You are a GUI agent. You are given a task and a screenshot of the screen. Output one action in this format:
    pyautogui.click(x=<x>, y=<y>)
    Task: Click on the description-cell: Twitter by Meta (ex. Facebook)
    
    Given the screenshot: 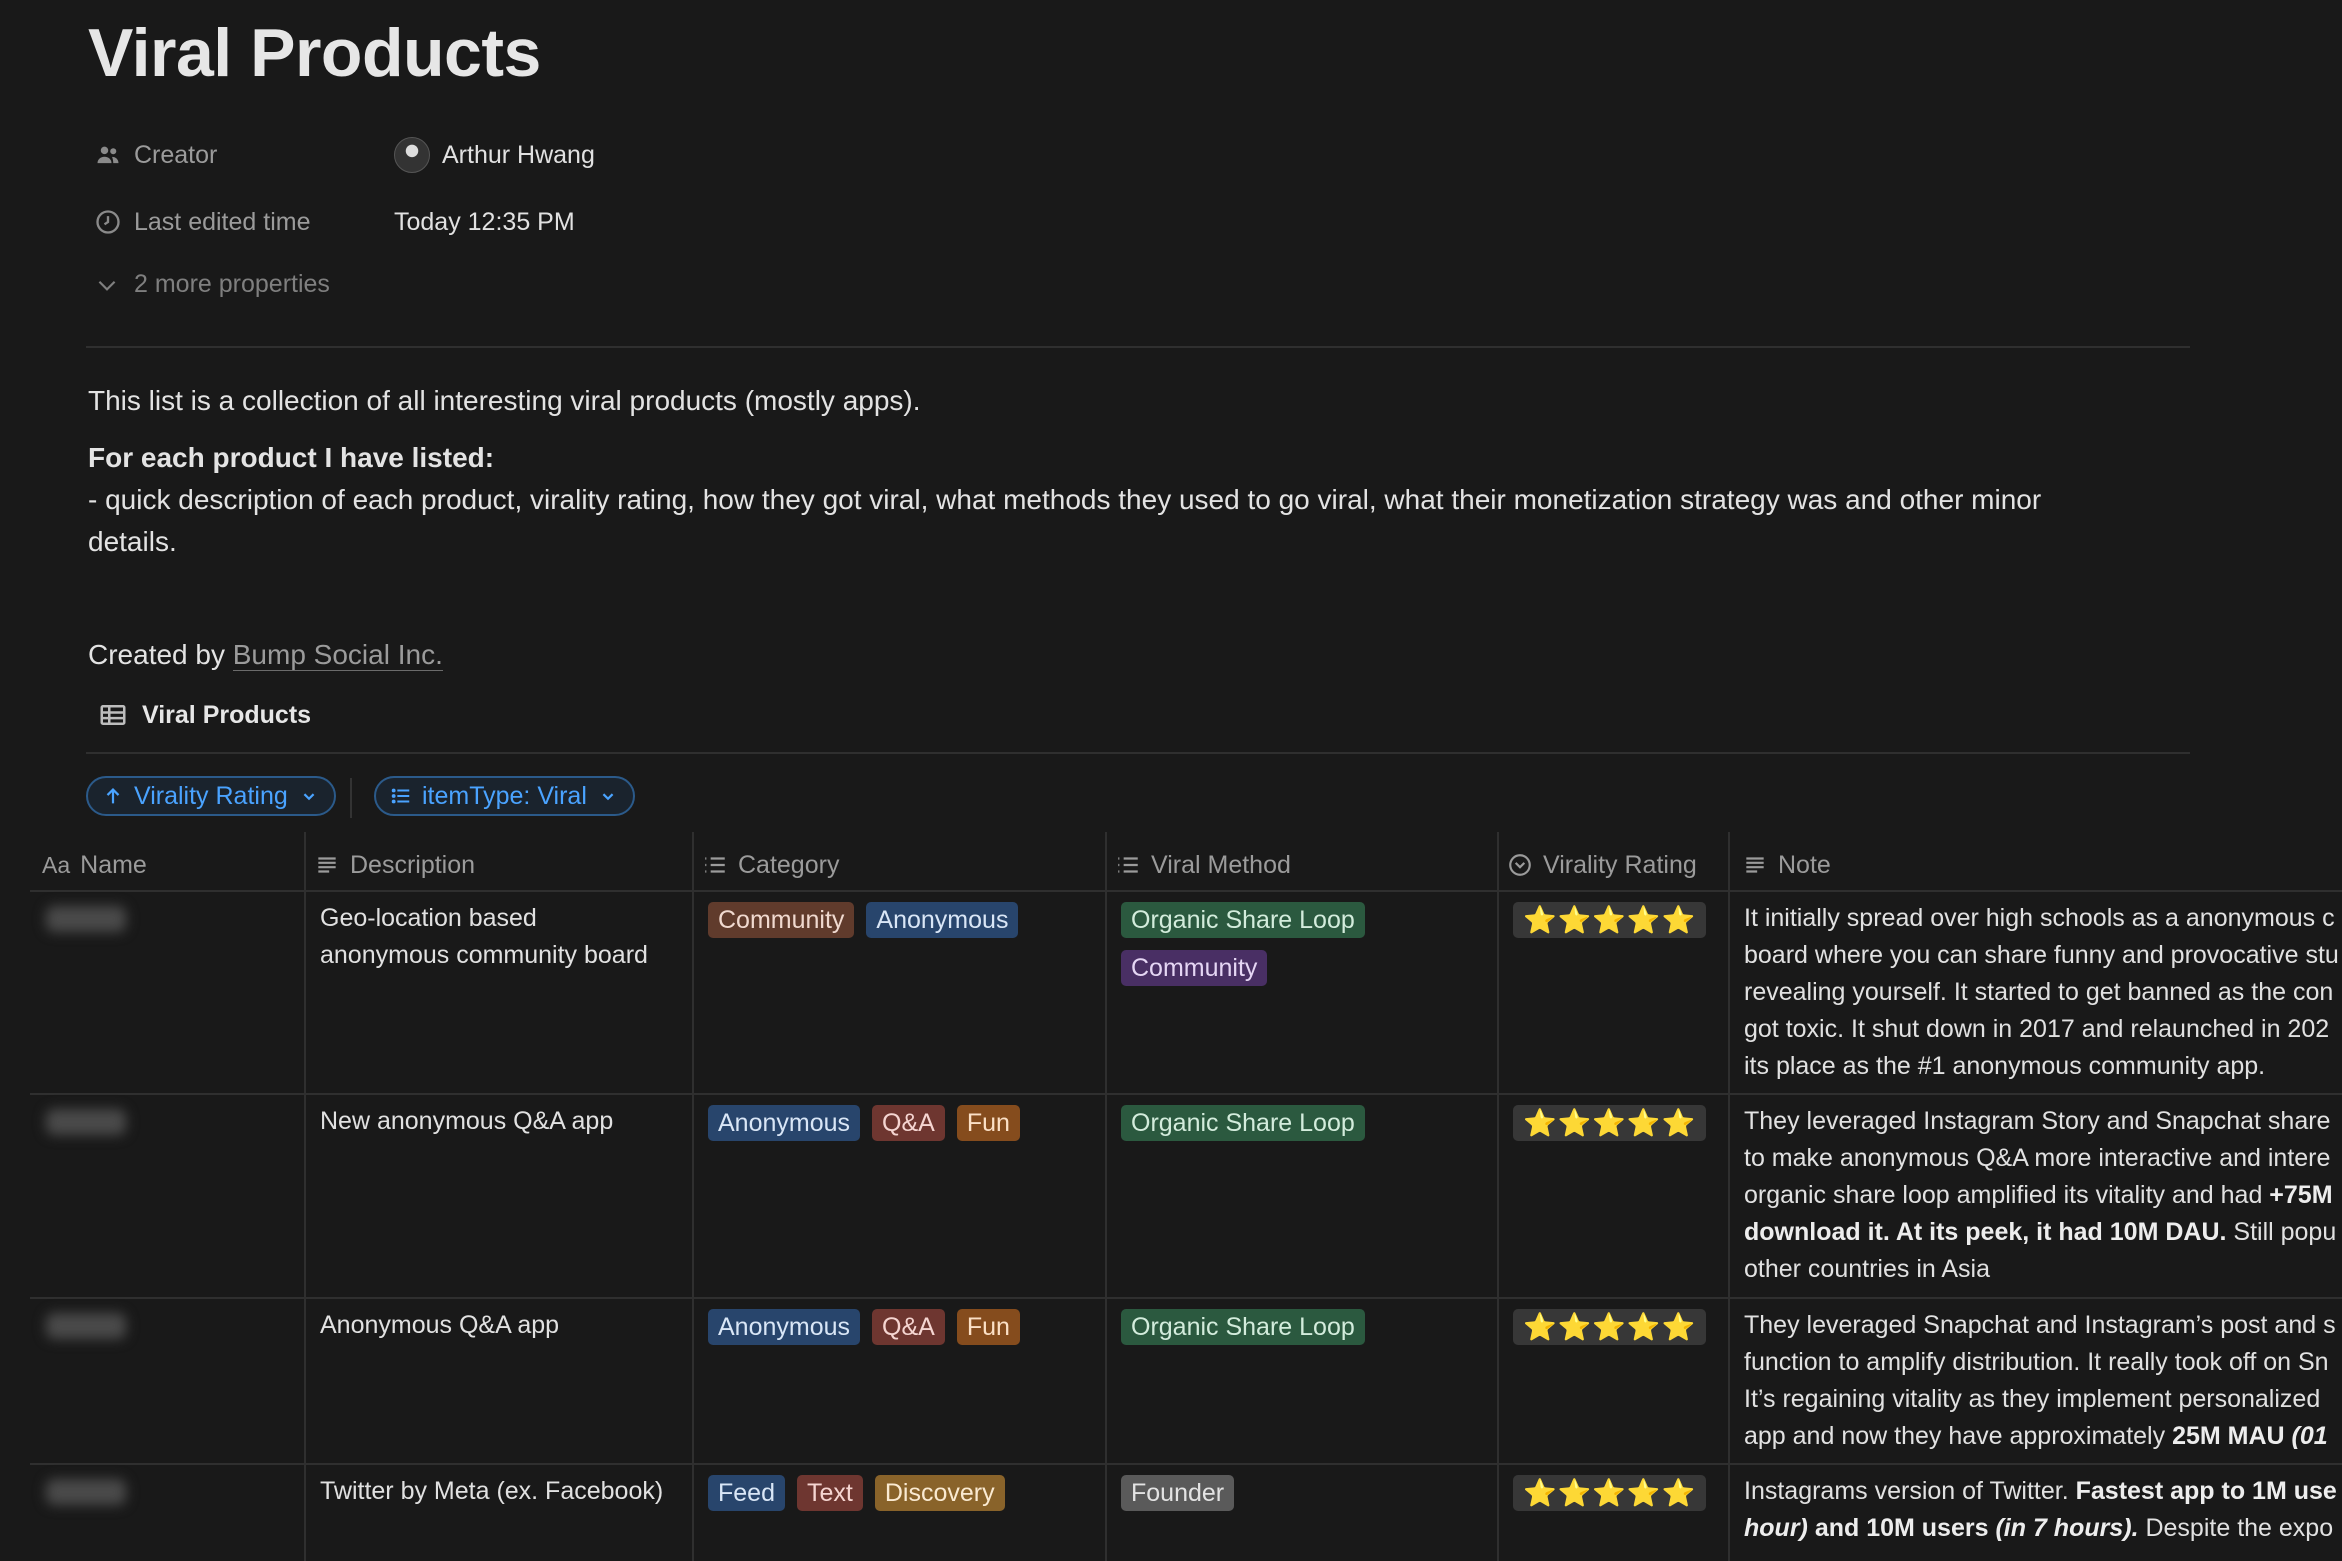 What is the action you would take?
    pyautogui.click(x=491, y=1491)
    